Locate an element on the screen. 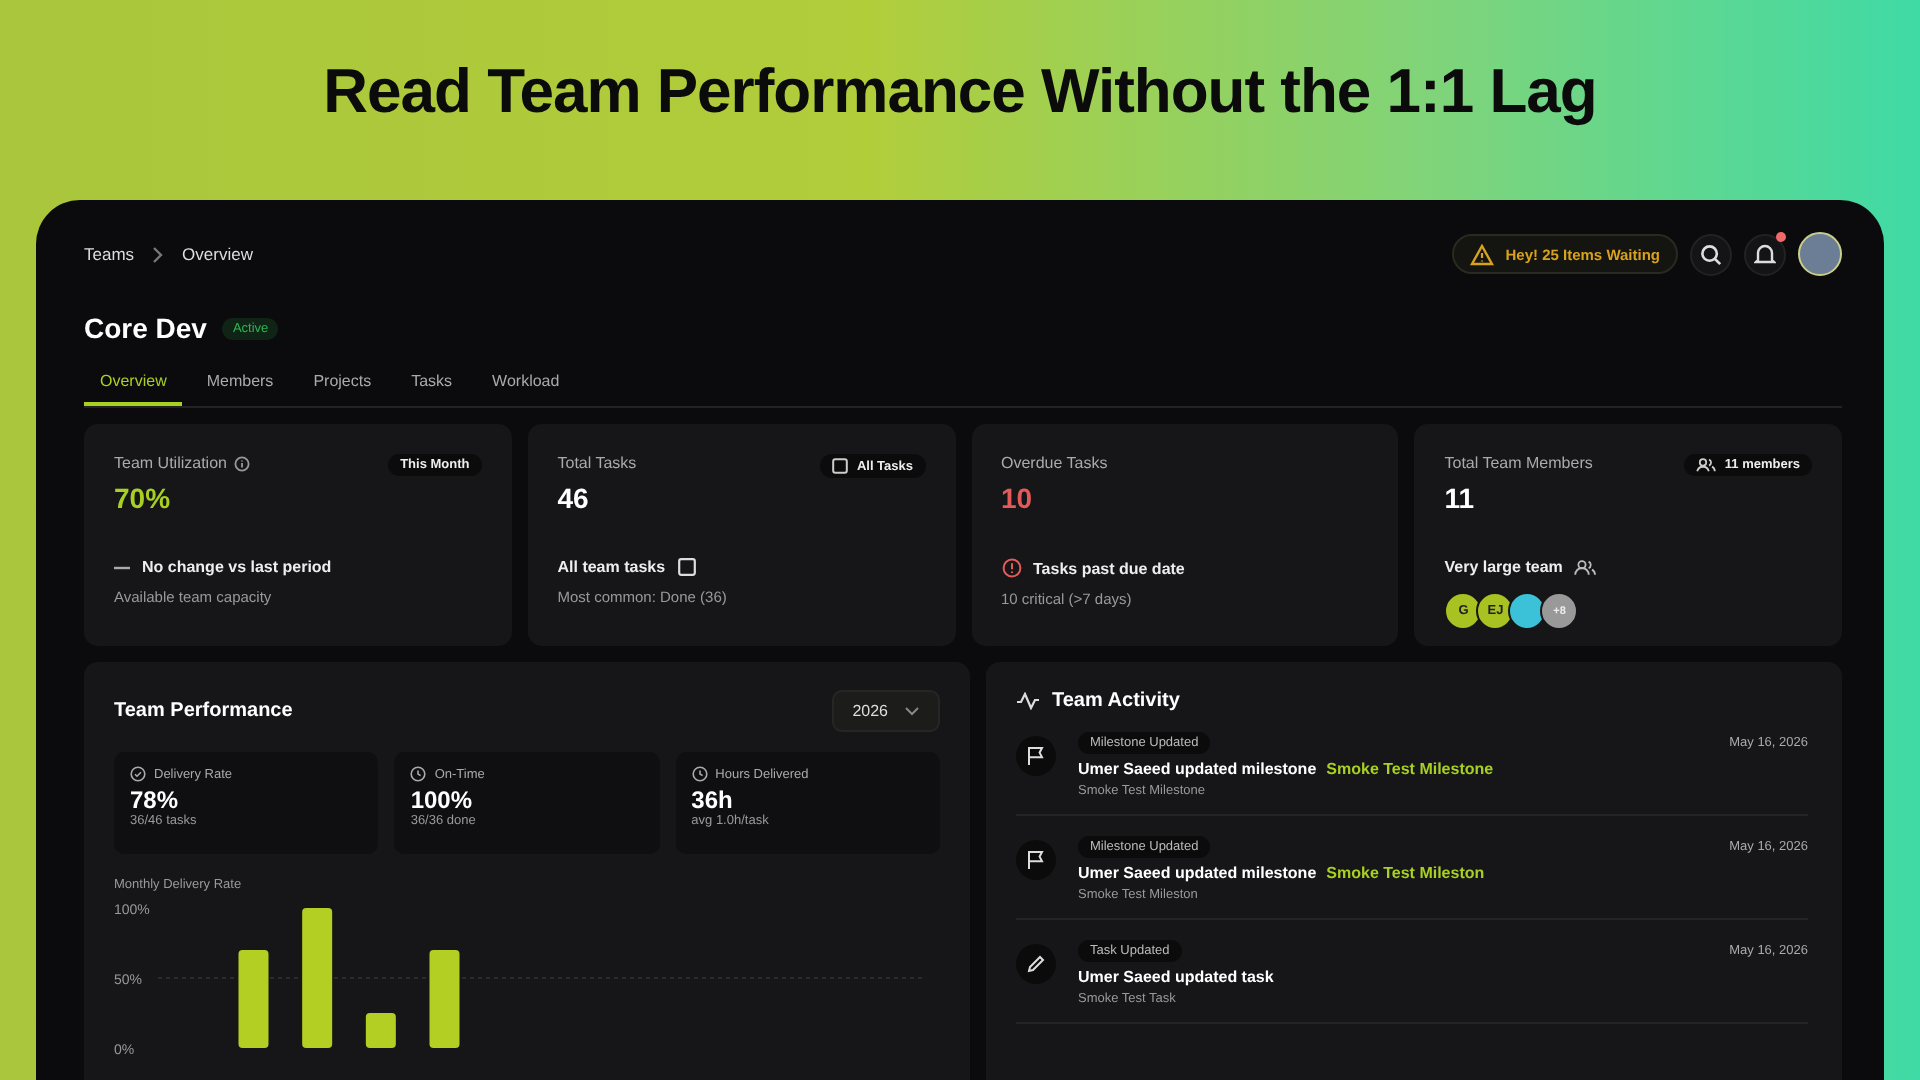 This screenshot has height=1080, width=1920. notifications-button is located at coordinates (1765, 254).